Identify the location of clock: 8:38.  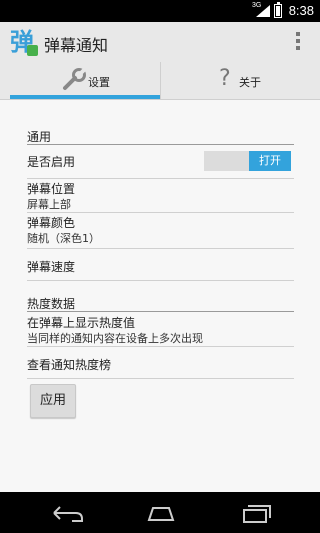
(301, 10).